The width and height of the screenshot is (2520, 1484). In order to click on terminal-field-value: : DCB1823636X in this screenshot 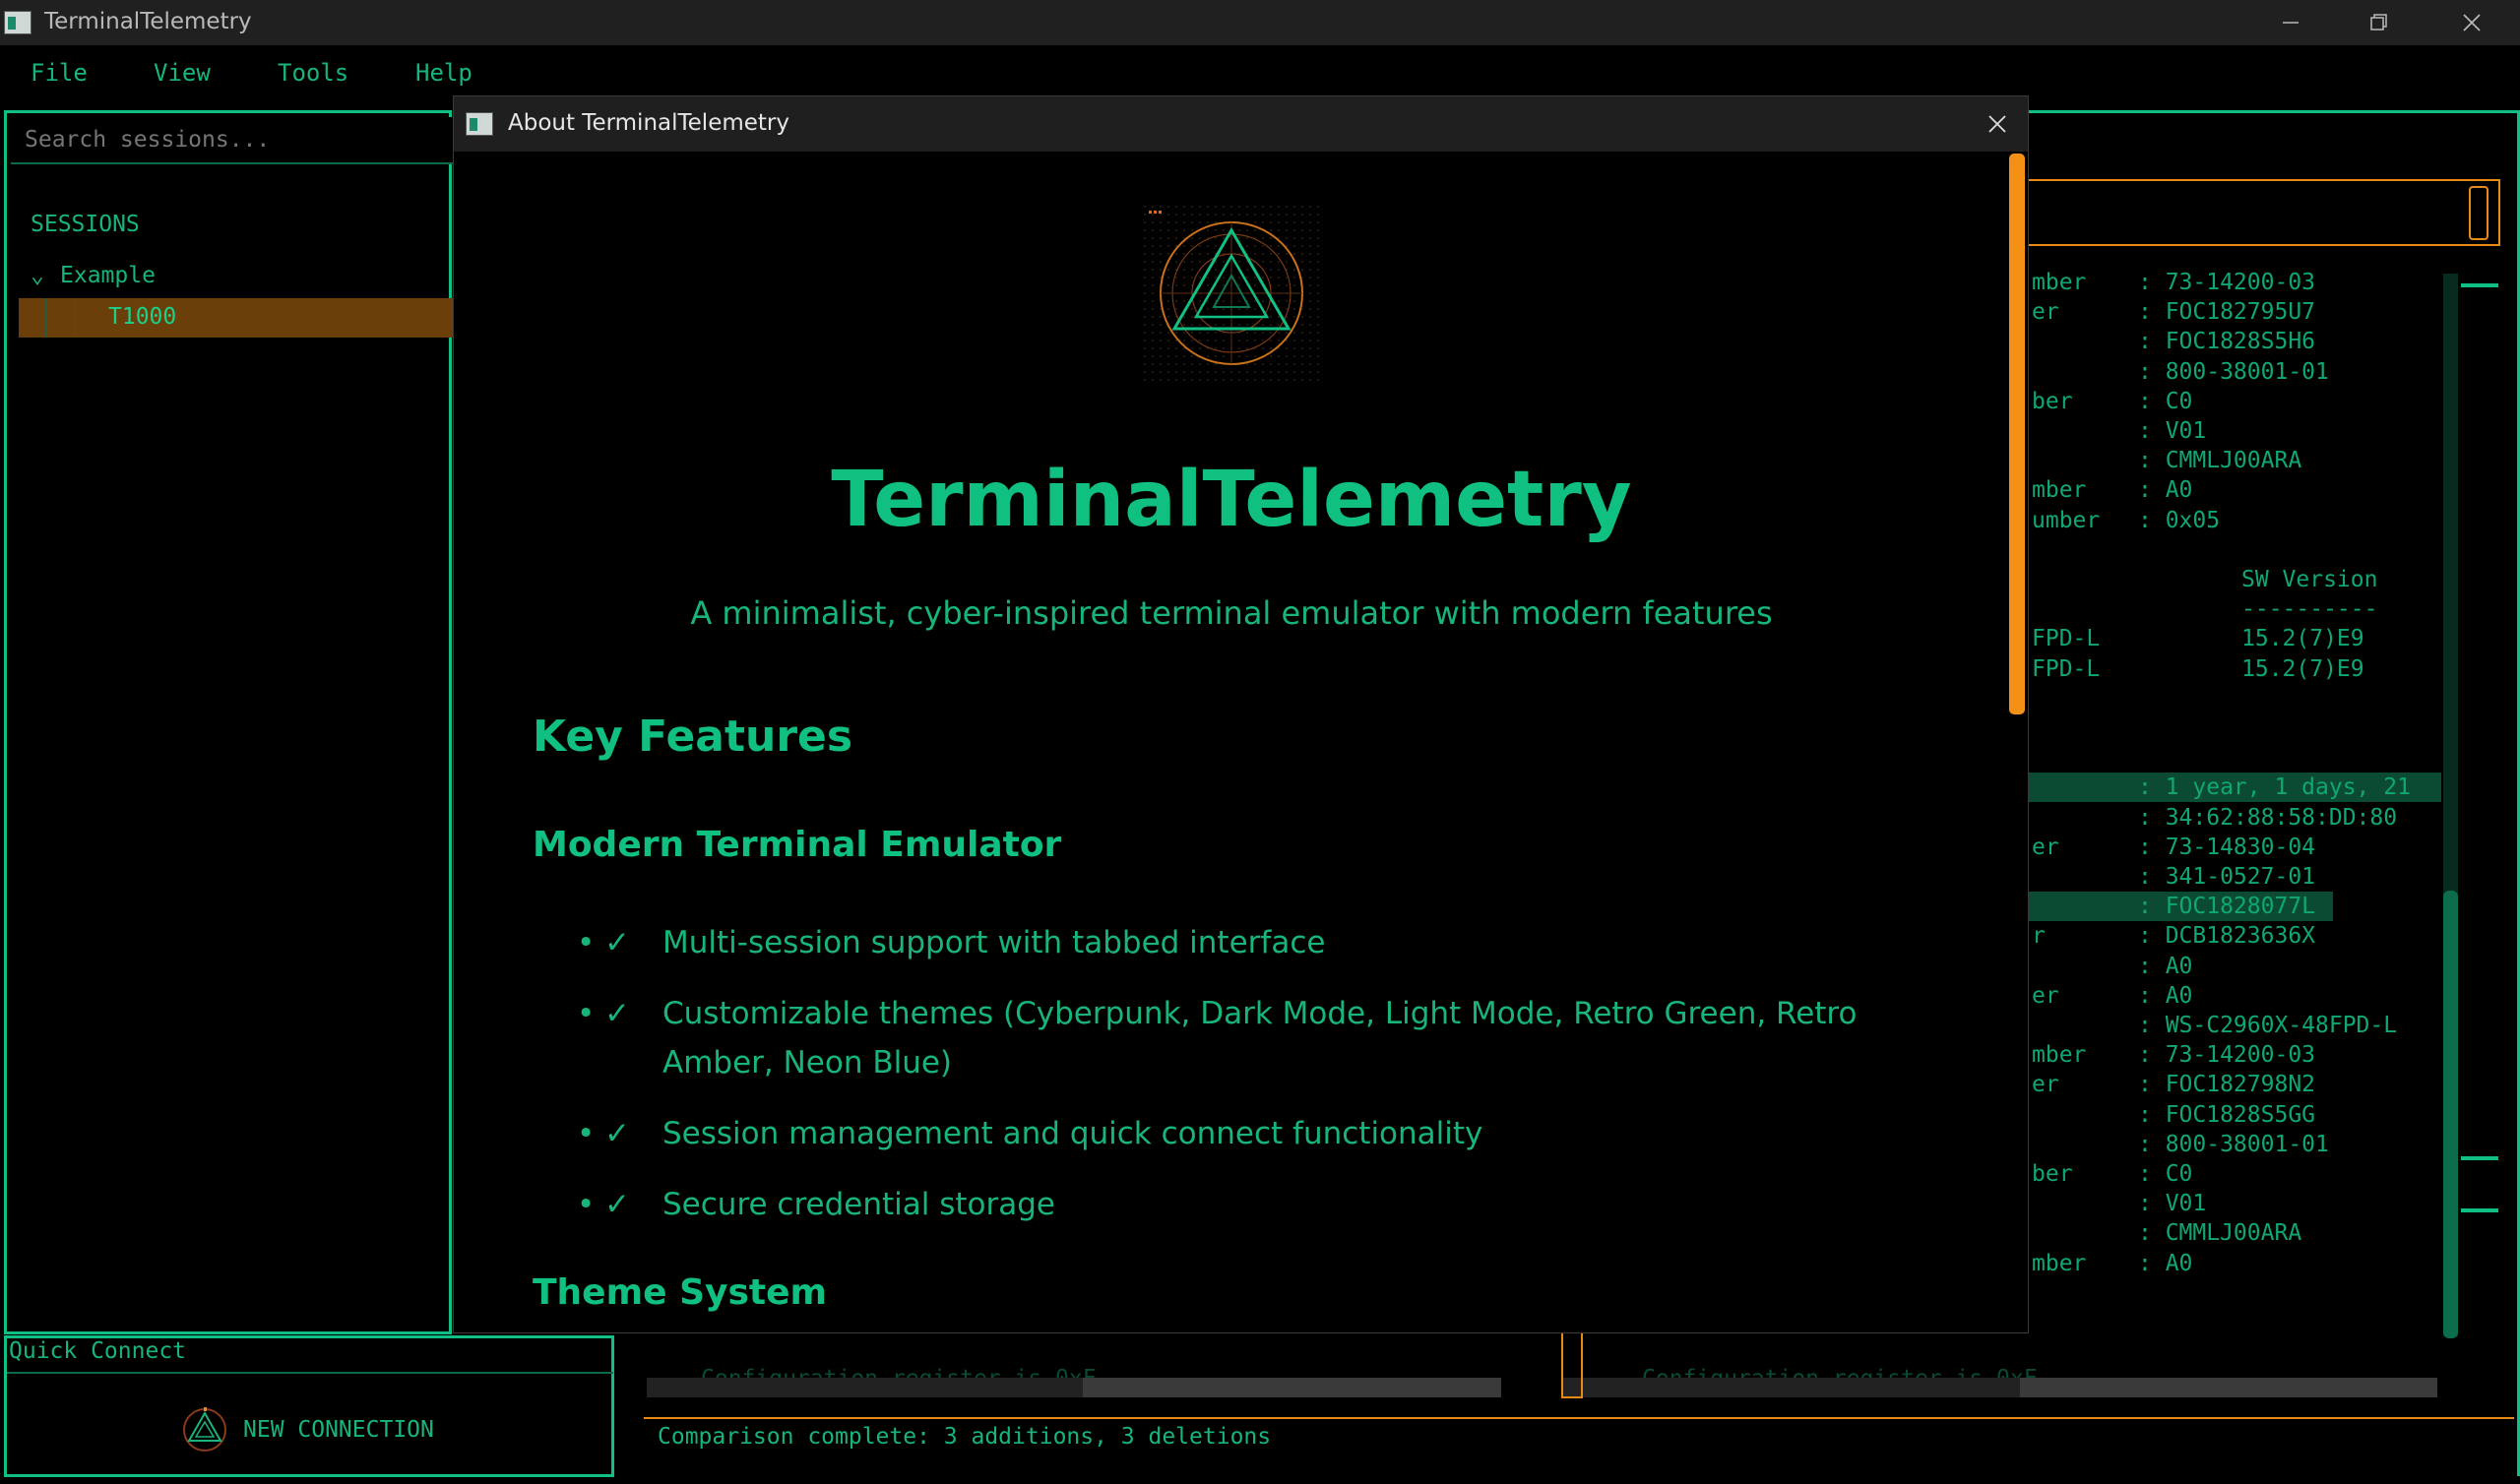, I will do `click(2227, 937)`.